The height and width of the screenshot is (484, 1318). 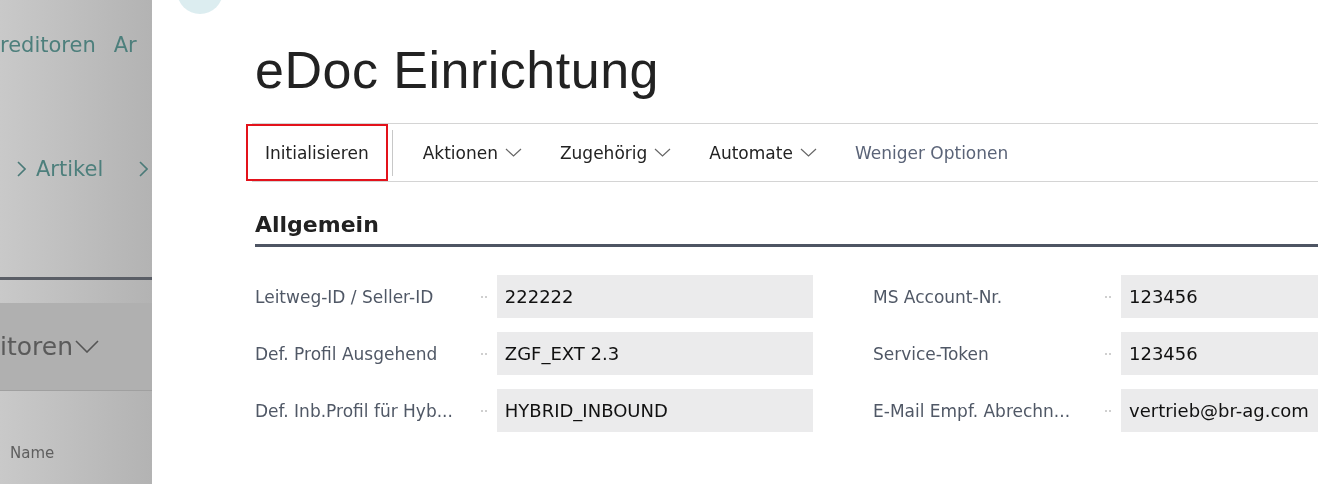 I want to click on input-field: 222222, so click(x=654, y=296).